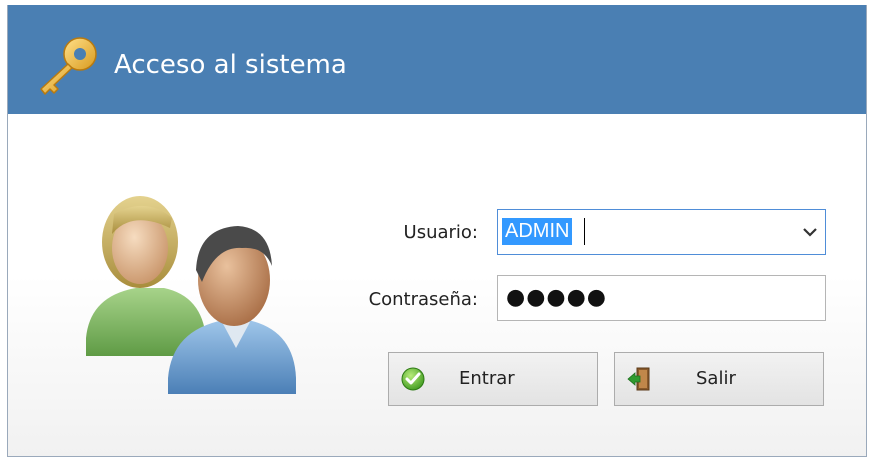 The height and width of the screenshot is (459, 871). Describe the element at coordinates (413, 379) in the screenshot. I see `check-icon` at that location.